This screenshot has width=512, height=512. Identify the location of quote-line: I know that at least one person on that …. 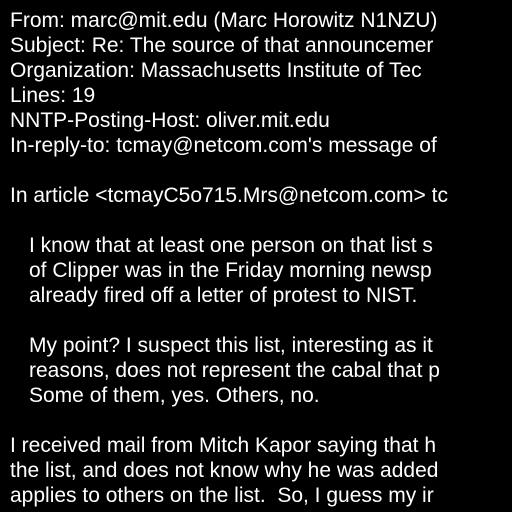
(231, 245).